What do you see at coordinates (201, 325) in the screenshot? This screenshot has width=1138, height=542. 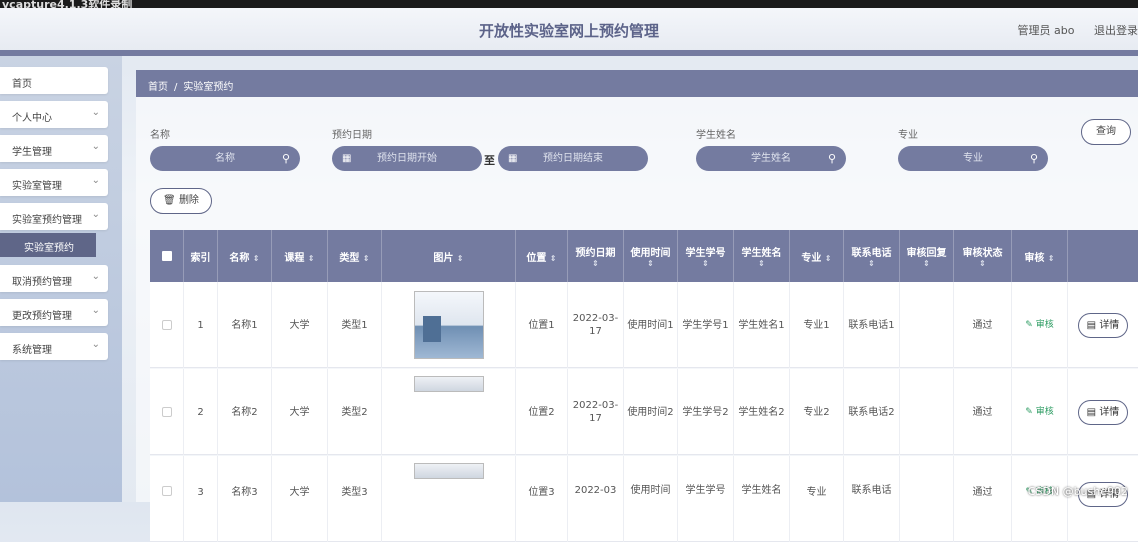 I see `cell-index: 1` at bounding box center [201, 325].